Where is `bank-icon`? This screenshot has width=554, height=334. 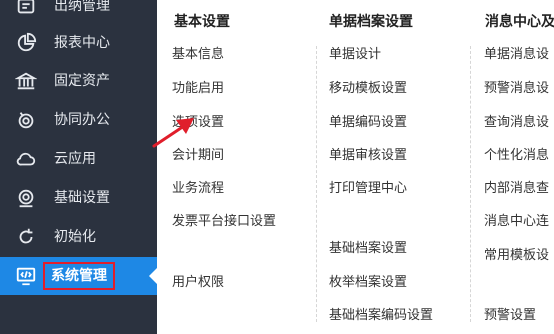 bank-icon is located at coordinates (26, 81).